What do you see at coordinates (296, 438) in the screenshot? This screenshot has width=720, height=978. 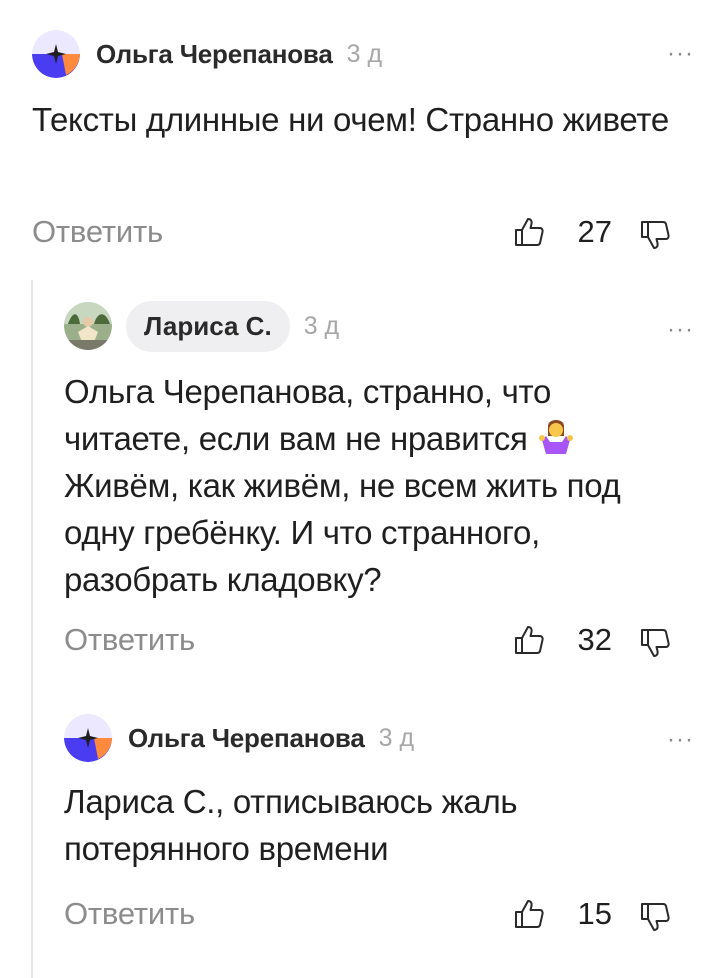 I see `comment-text-line: читаете, если вам не нравится` at bounding box center [296, 438].